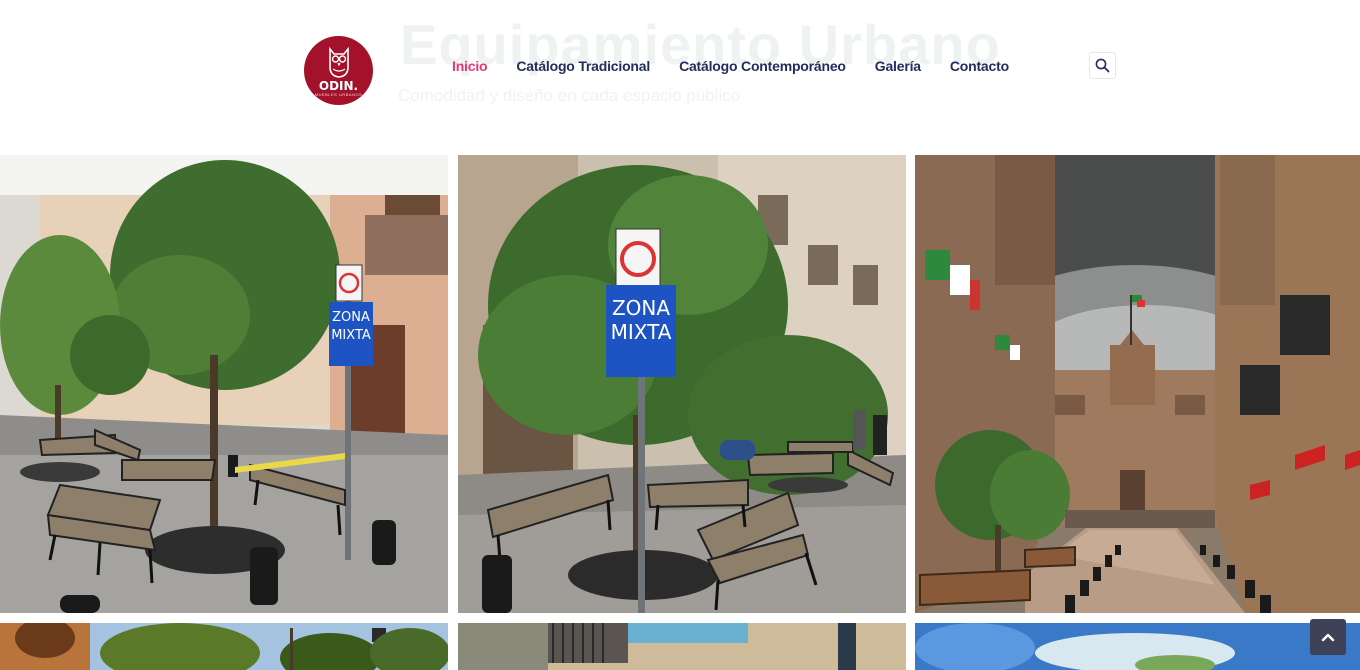  I want to click on search-button, so click(1102, 65).